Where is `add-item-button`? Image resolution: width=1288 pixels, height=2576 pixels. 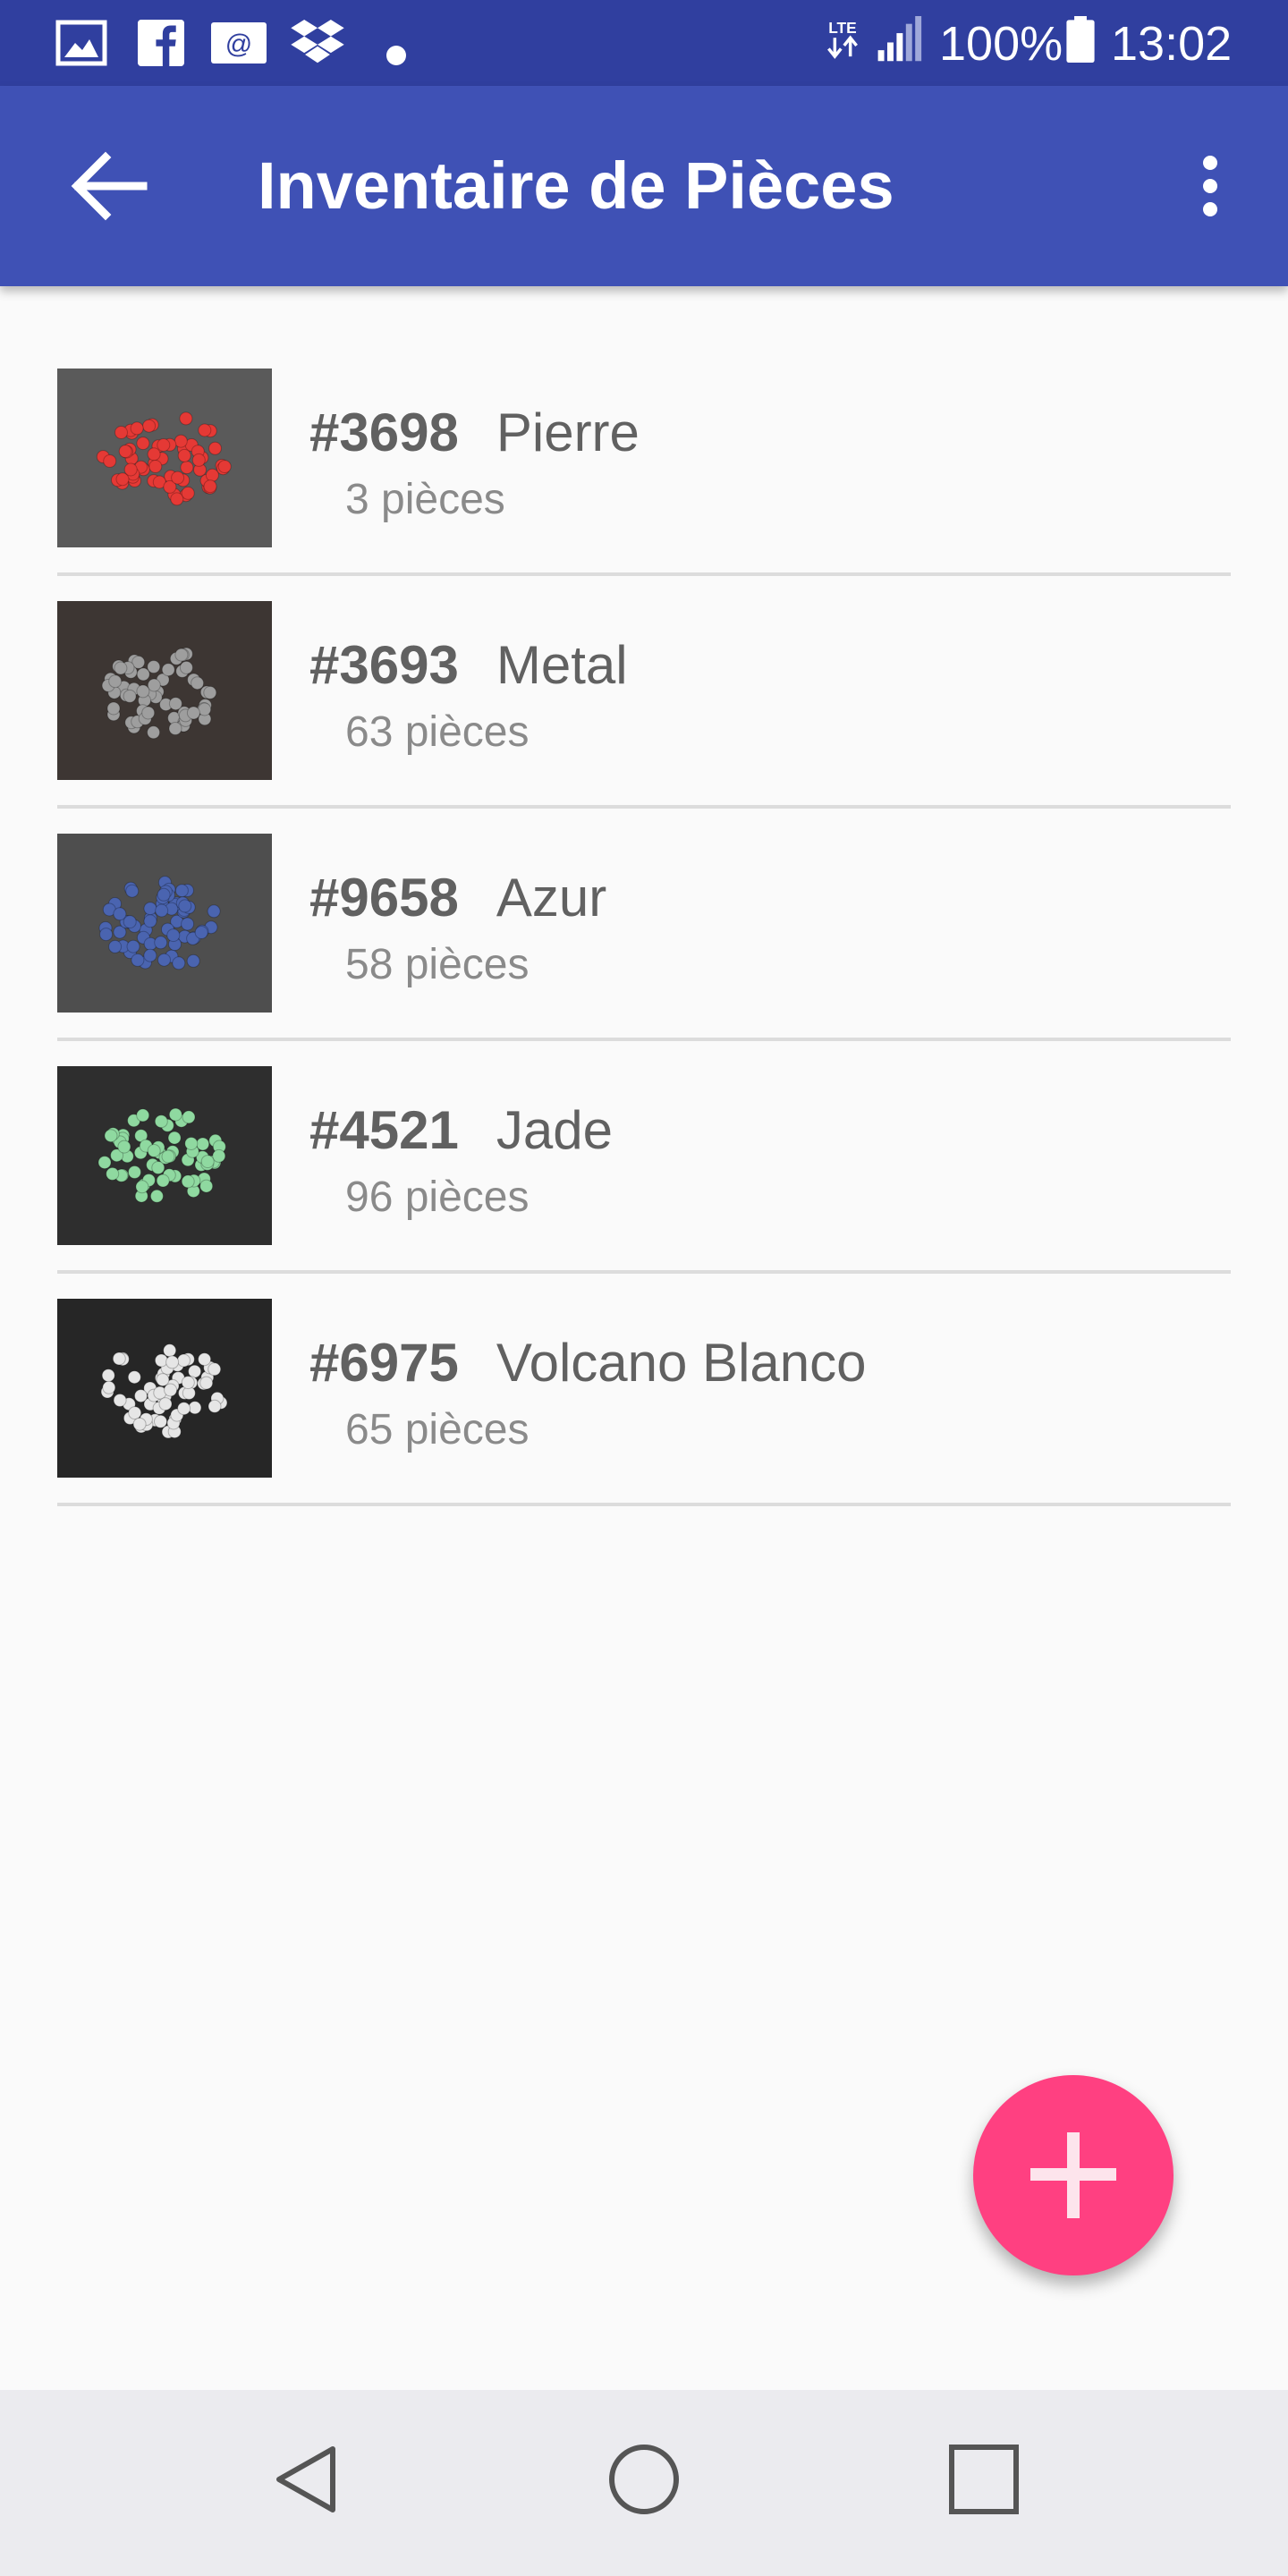 add-item-button is located at coordinates (1073, 2175).